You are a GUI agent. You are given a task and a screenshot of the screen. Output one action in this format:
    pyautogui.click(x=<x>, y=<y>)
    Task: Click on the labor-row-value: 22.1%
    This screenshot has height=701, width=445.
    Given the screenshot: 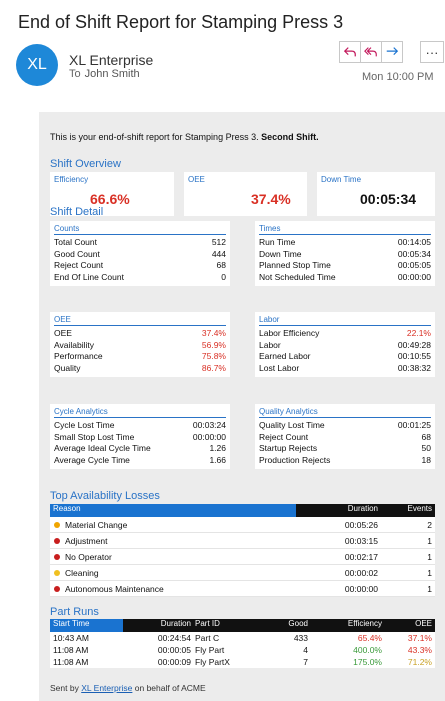 What is the action you would take?
    pyautogui.click(x=418, y=333)
    